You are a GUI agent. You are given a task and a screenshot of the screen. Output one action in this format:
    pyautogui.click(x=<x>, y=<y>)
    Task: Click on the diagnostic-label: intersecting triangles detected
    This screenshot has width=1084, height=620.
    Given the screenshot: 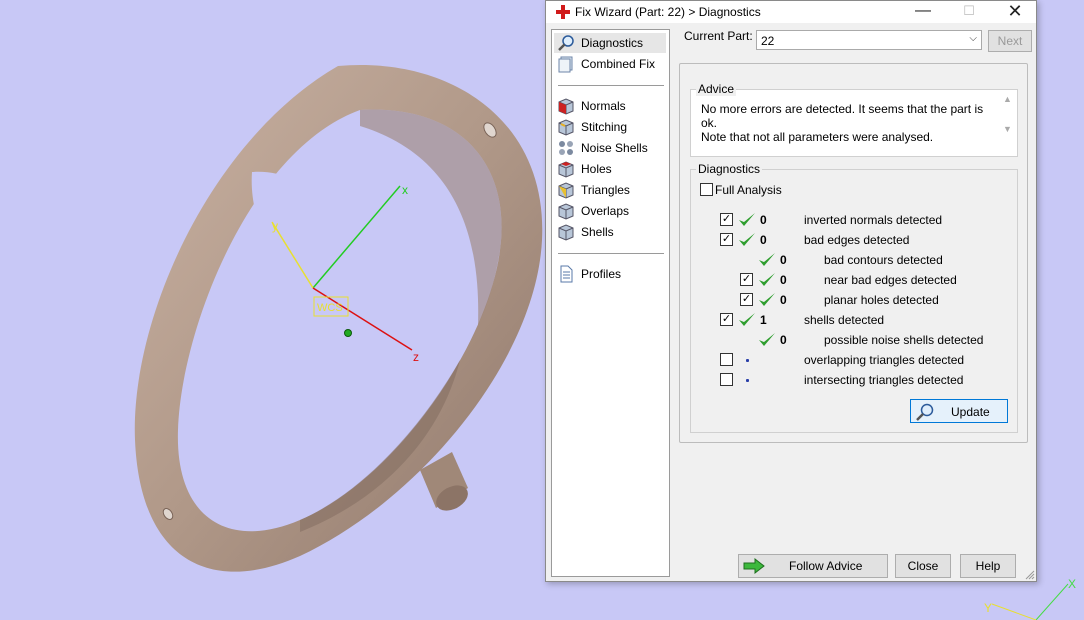 What is the action you would take?
    pyautogui.click(x=884, y=380)
    